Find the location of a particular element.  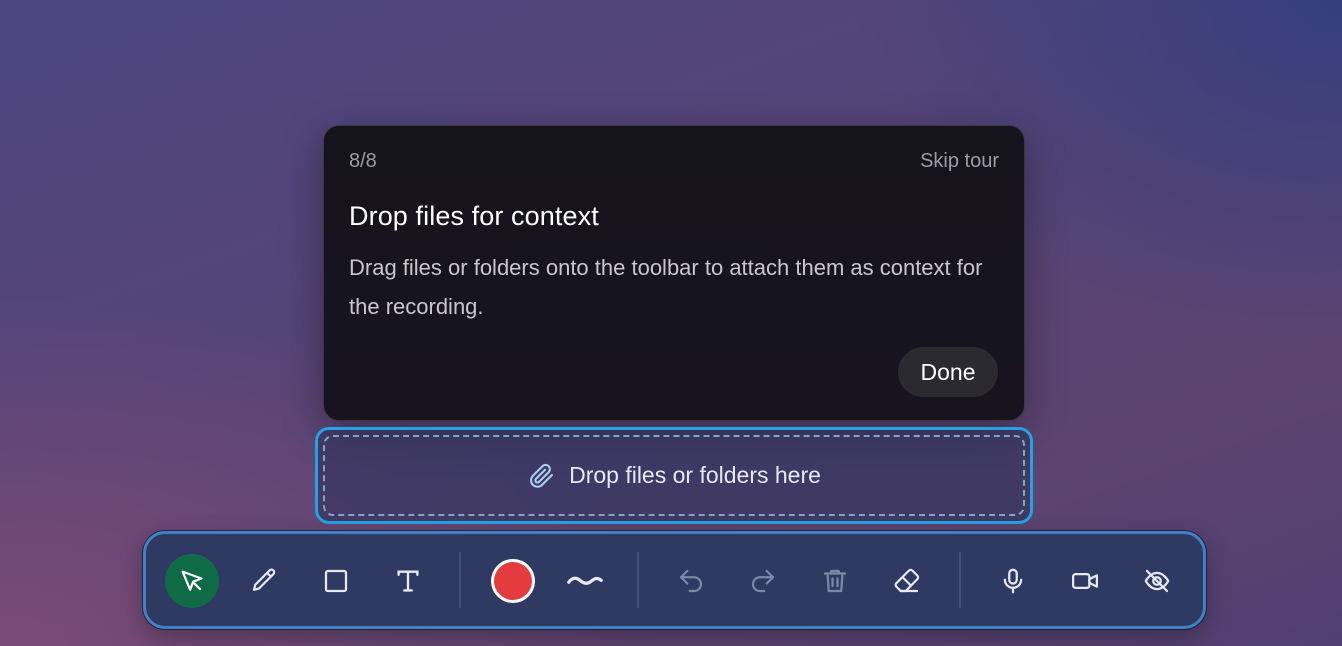

hide-toolbar-button is located at coordinates (1157, 581).